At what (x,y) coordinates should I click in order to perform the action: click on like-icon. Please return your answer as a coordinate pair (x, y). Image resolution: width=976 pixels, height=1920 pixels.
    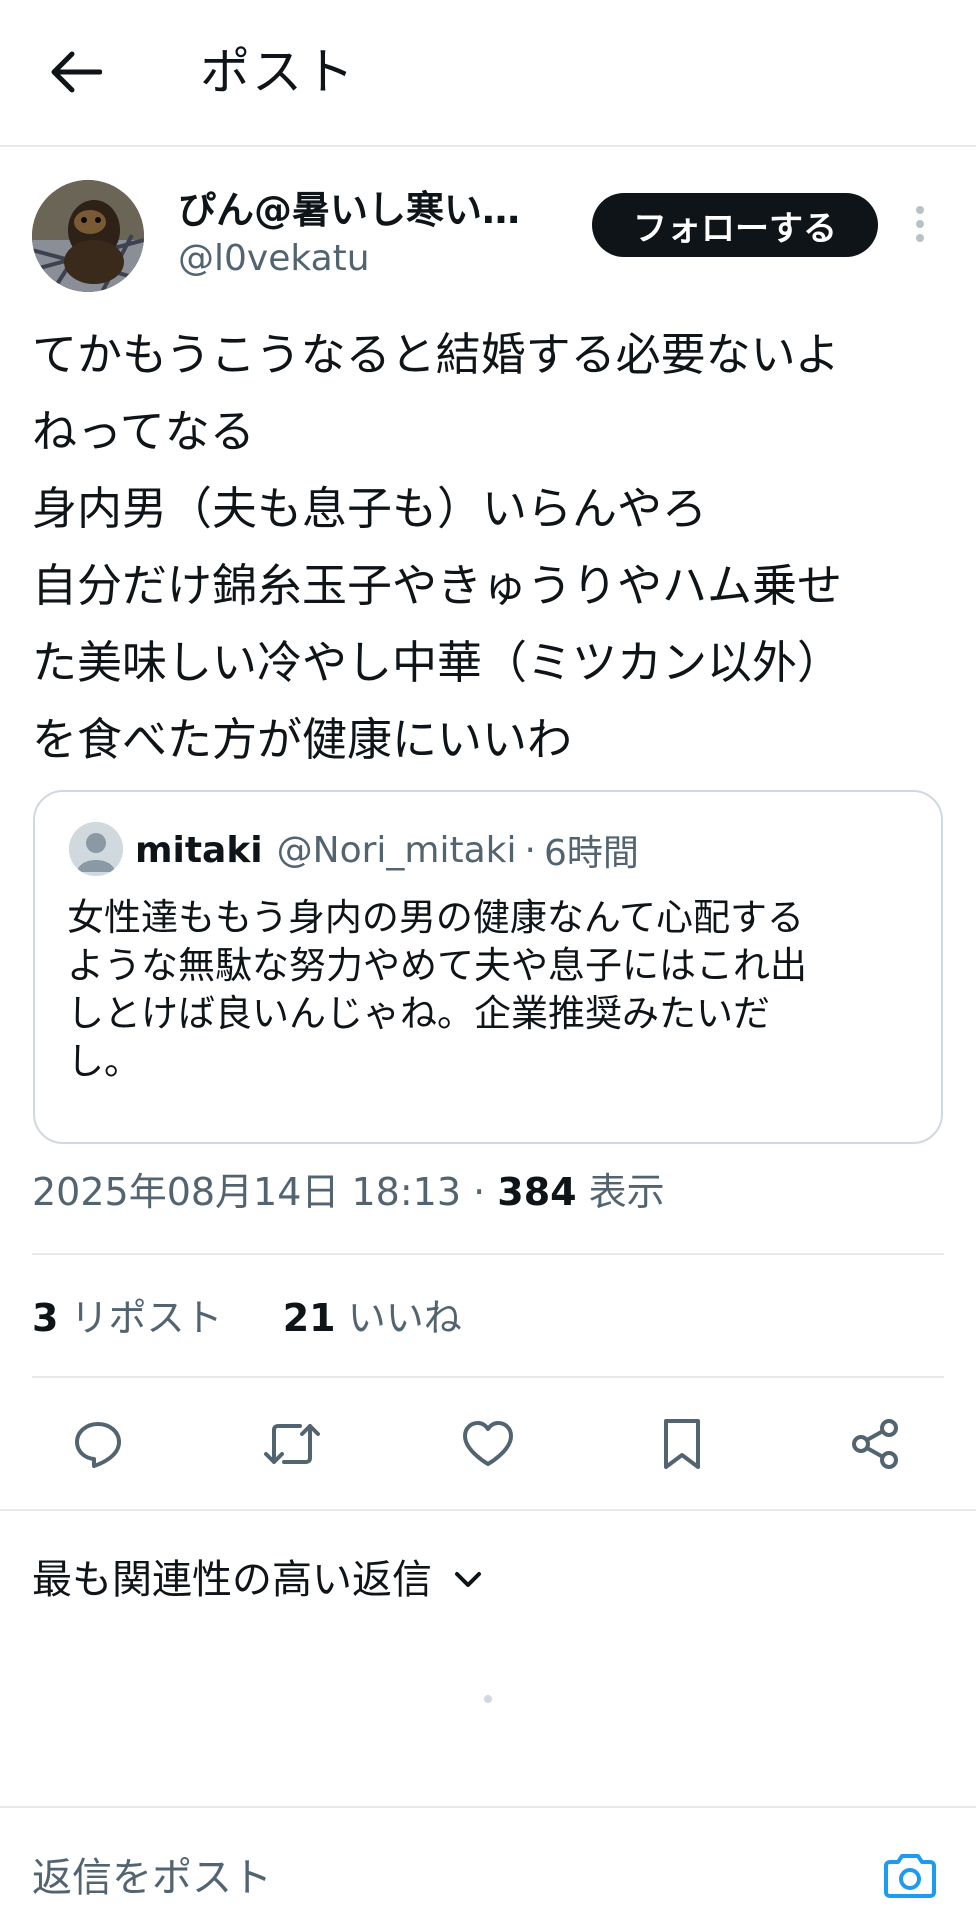
    Looking at the image, I should click on (488, 1443).